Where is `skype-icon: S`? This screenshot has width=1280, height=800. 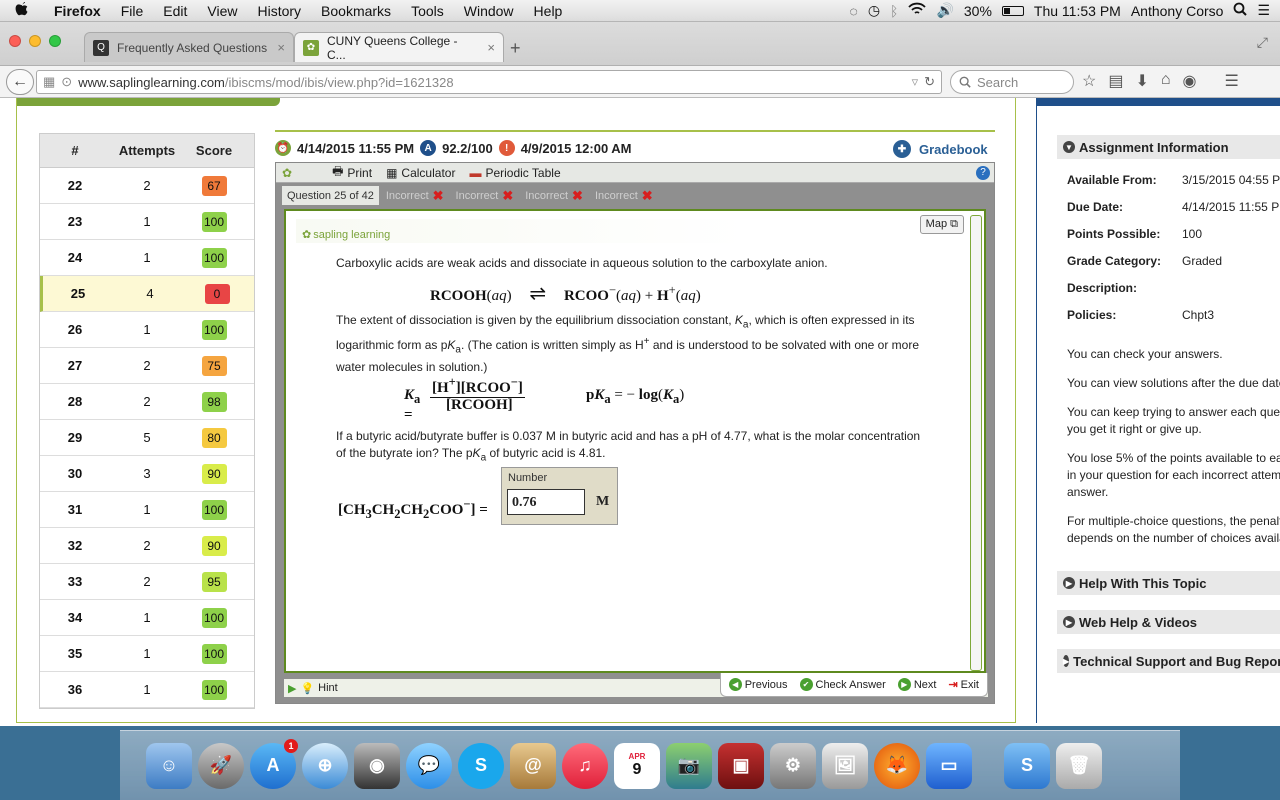 skype-icon: S is located at coordinates (481, 765).